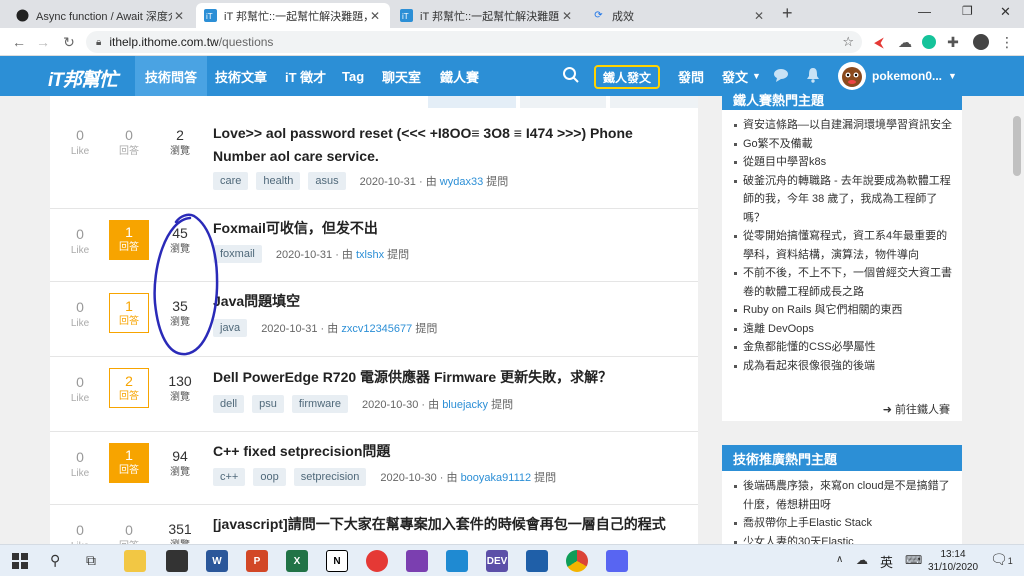 This screenshot has width=1024, height=576. I want to click on tag: dell, so click(229, 404).